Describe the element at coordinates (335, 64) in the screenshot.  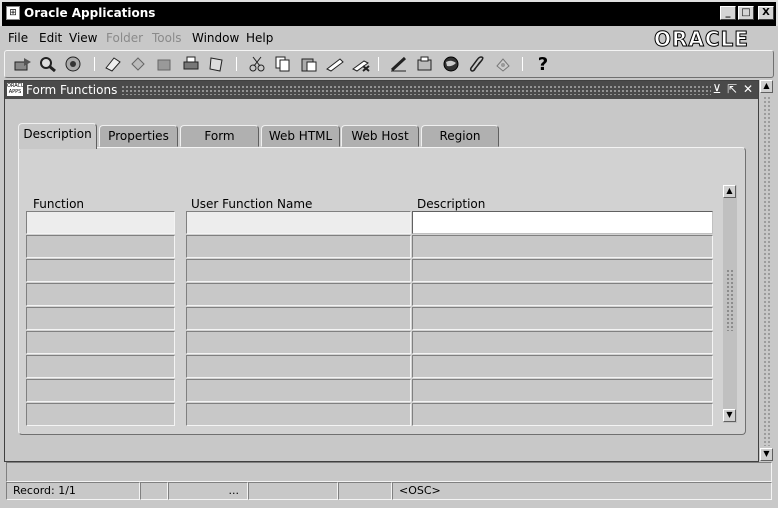
I see `clear-record-icon` at that location.